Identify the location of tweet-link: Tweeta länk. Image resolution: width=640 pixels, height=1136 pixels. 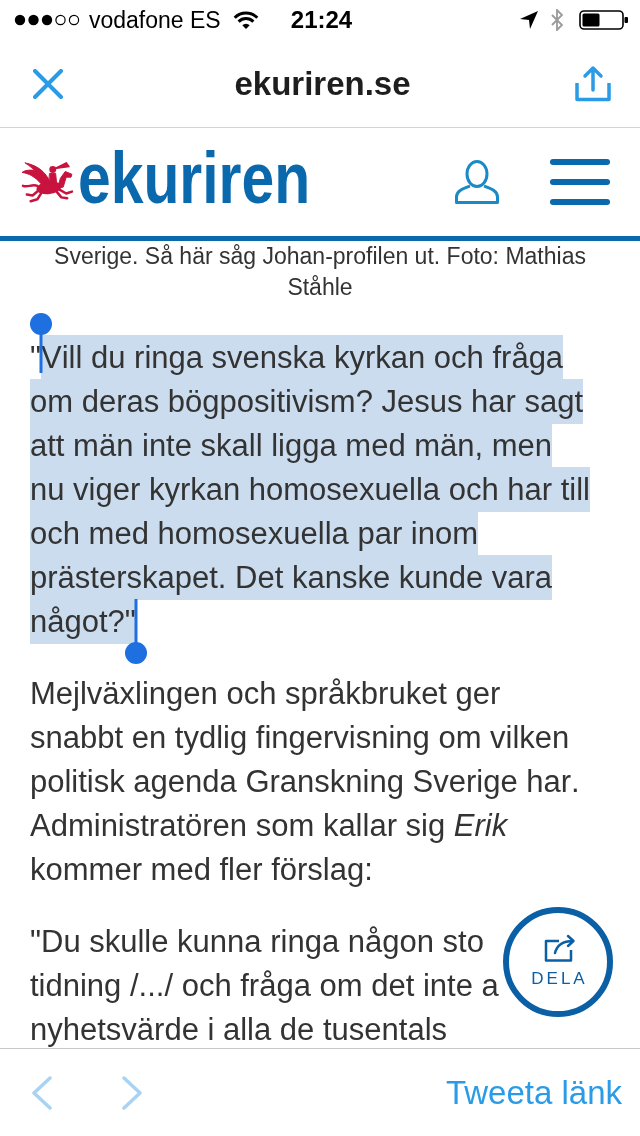
(533, 1092).